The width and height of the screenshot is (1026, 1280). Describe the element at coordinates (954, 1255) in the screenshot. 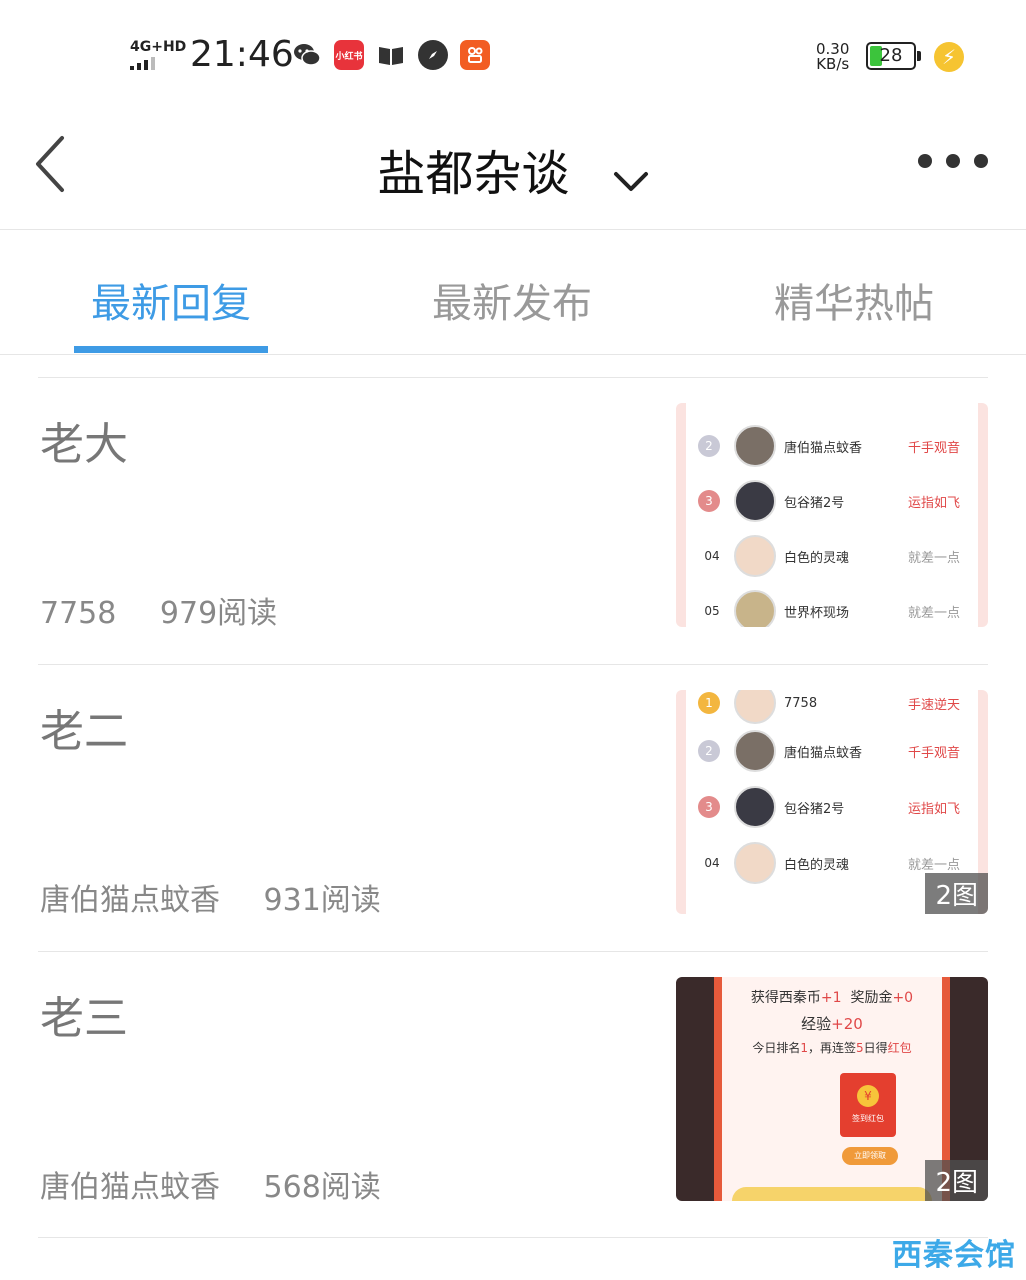

I see `watermark-logo: 西秦会馆` at that location.